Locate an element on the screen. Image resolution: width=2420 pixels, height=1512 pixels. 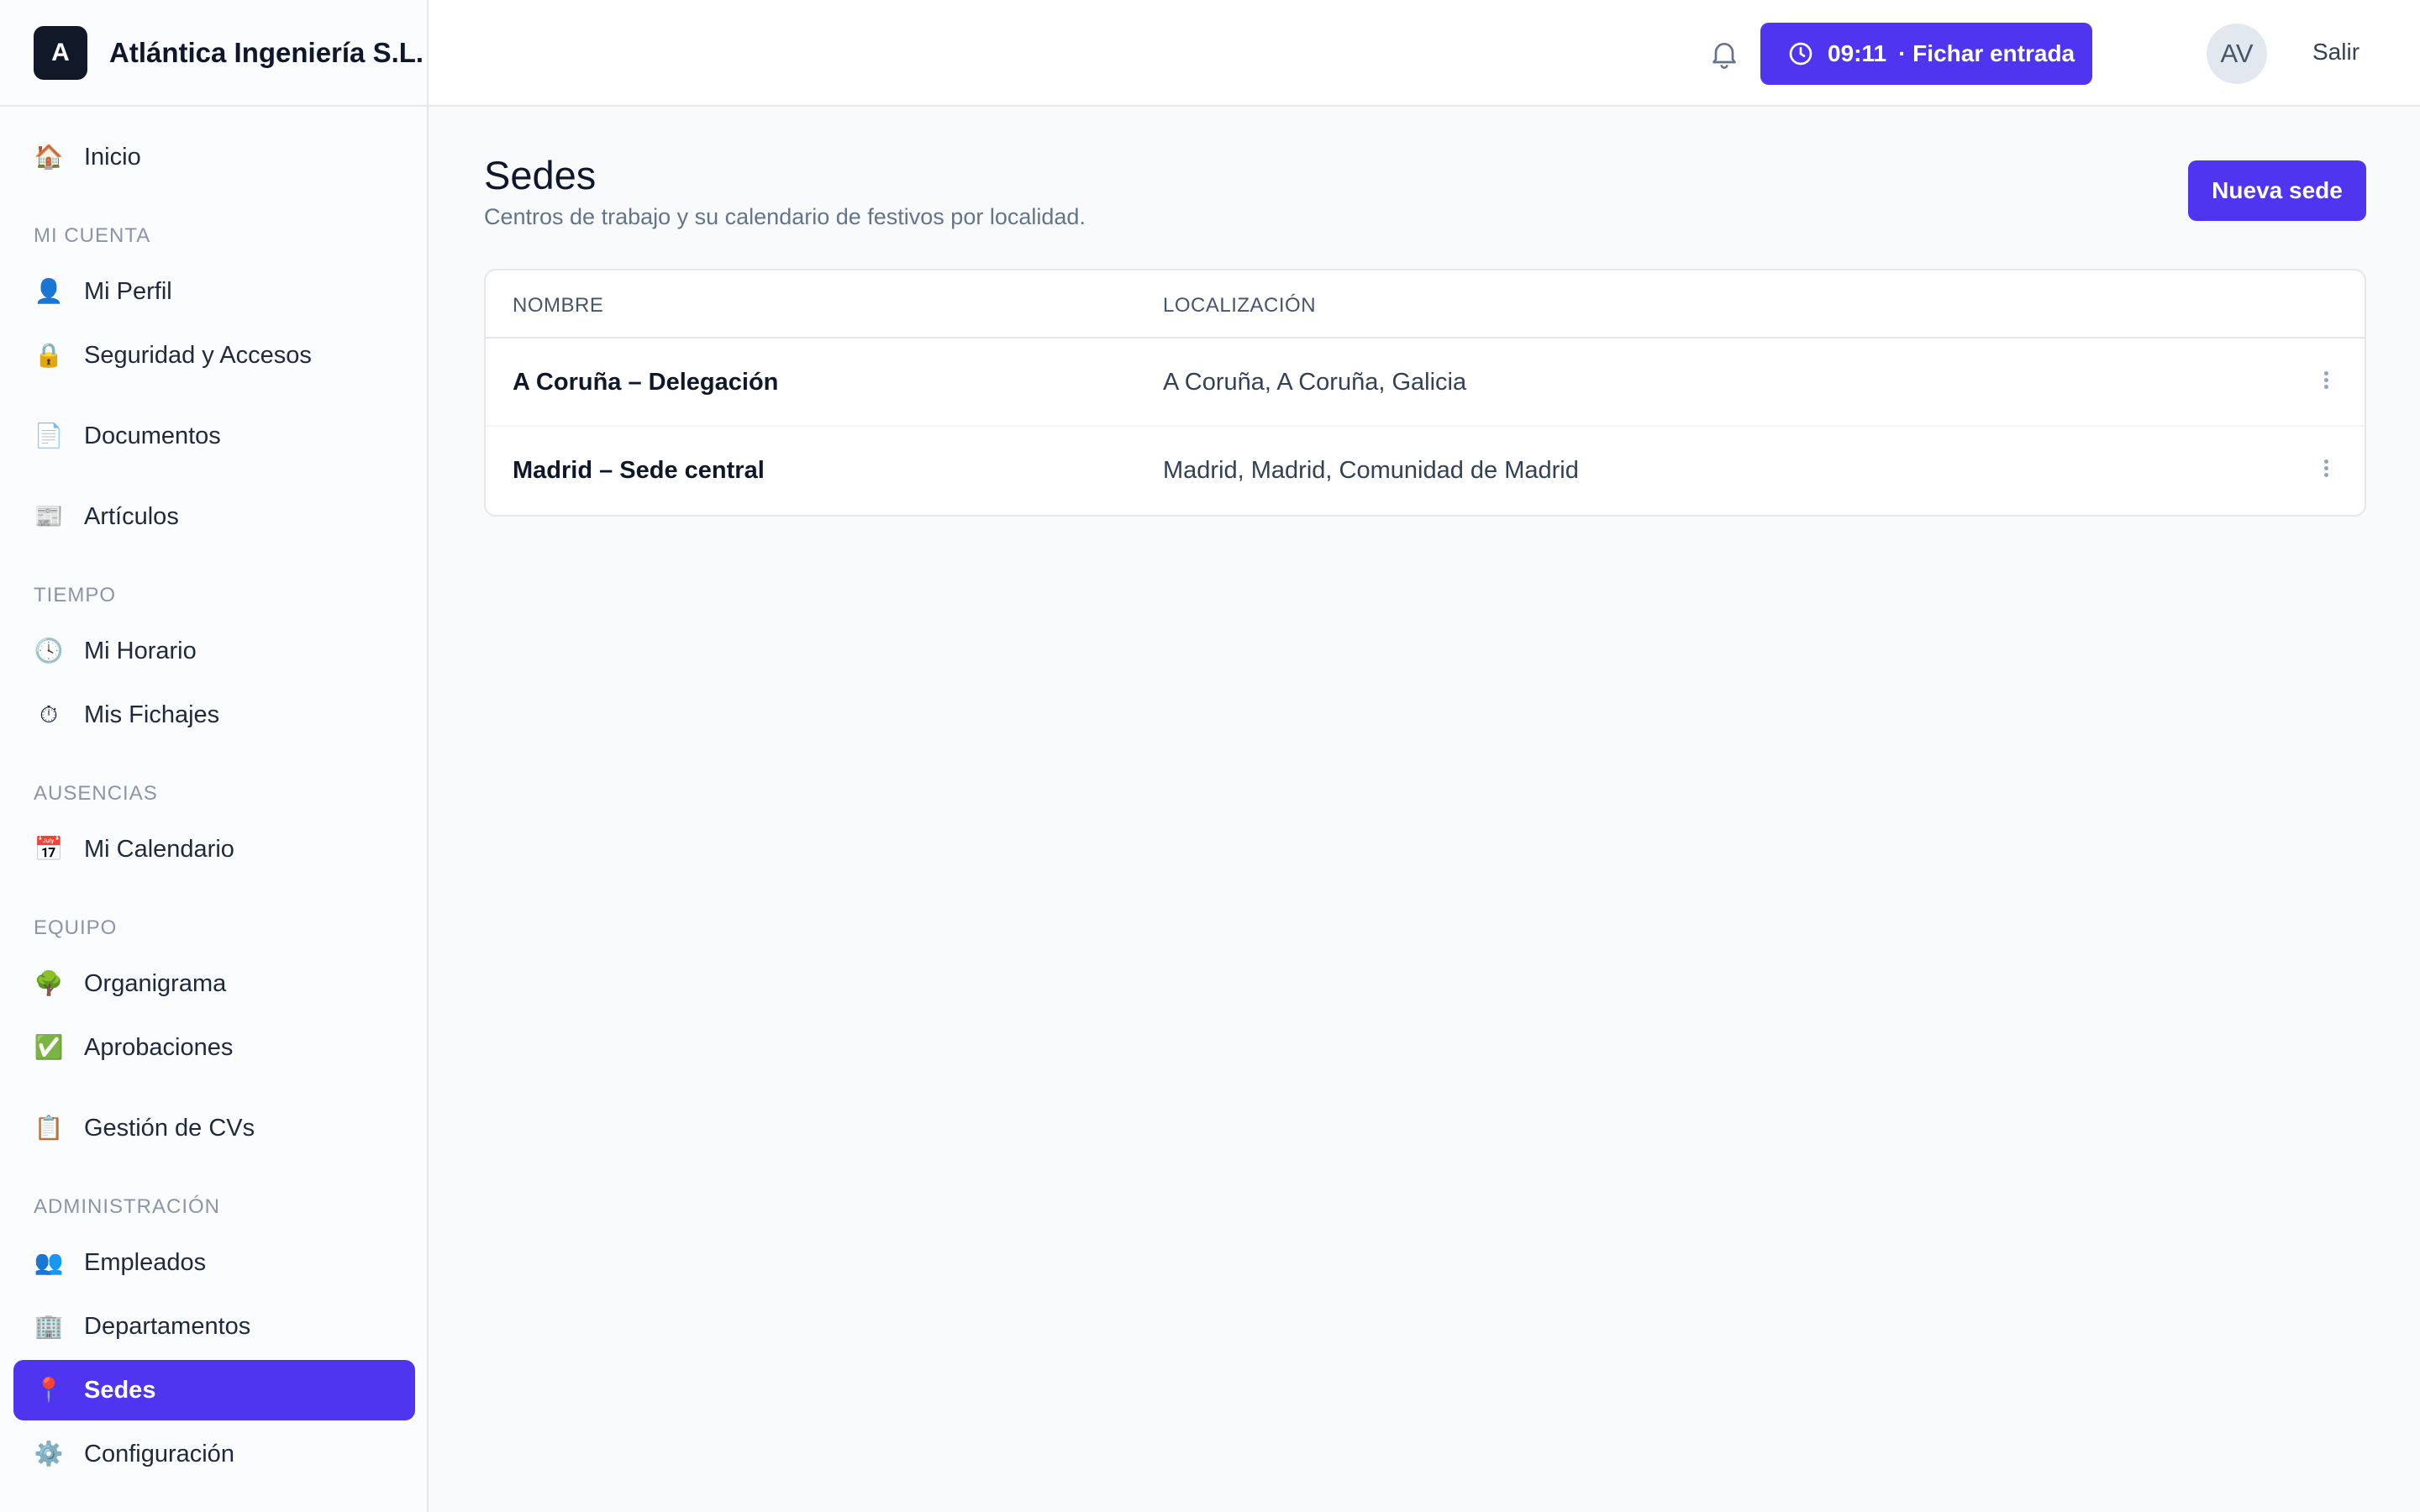
users-icon: 👥 is located at coordinates (49, 1262).